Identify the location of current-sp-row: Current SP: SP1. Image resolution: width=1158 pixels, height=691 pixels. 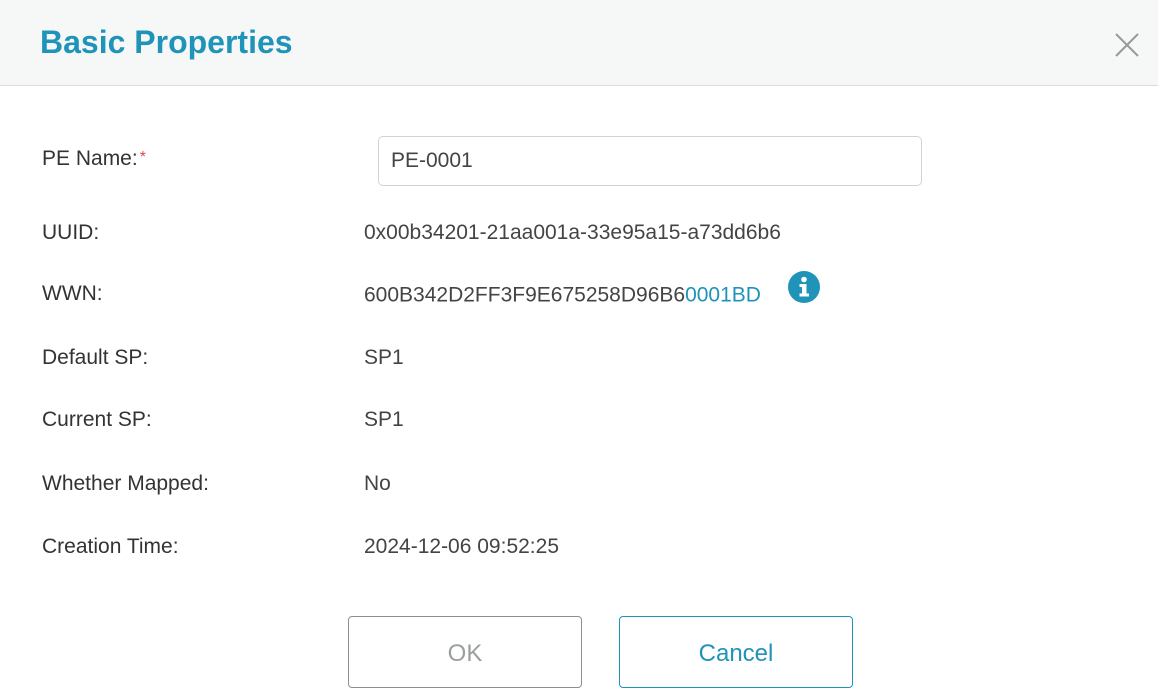
(582, 420).